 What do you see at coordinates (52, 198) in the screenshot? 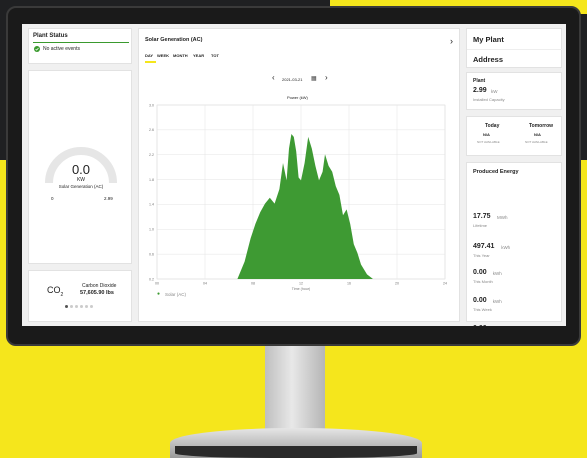
I see `gauge-min: 0` at bounding box center [52, 198].